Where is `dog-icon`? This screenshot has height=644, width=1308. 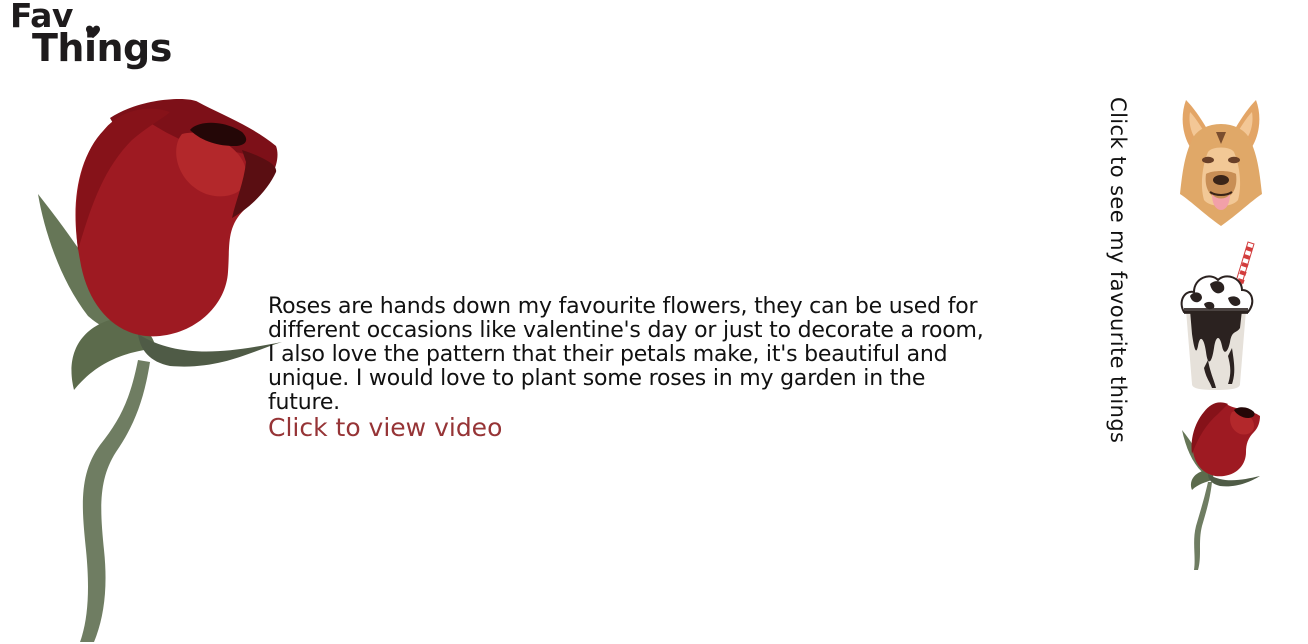 dog-icon is located at coordinates (1221, 162).